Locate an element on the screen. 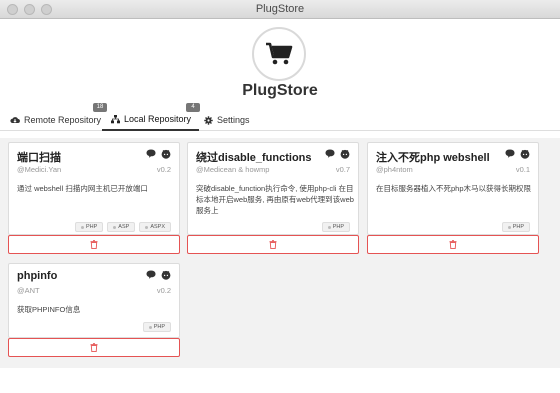 The width and height of the screenshot is (560, 393). plugin-tag: ASP is located at coordinates (121, 227).